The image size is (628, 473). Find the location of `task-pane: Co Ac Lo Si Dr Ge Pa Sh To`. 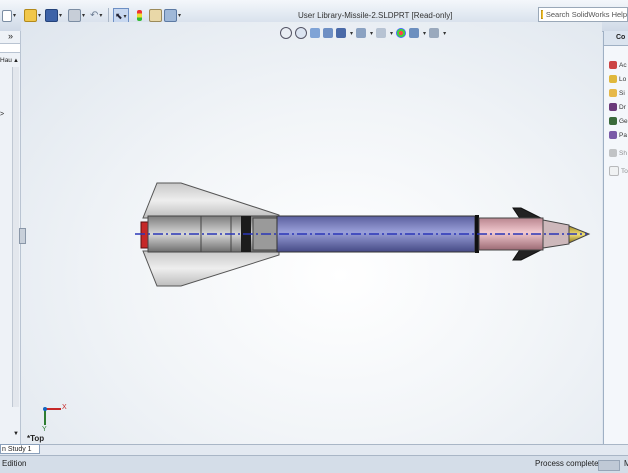

task-pane: Co Ac Lo Si Dr Ge Pa Sh To is located at coordinates (615, 237).